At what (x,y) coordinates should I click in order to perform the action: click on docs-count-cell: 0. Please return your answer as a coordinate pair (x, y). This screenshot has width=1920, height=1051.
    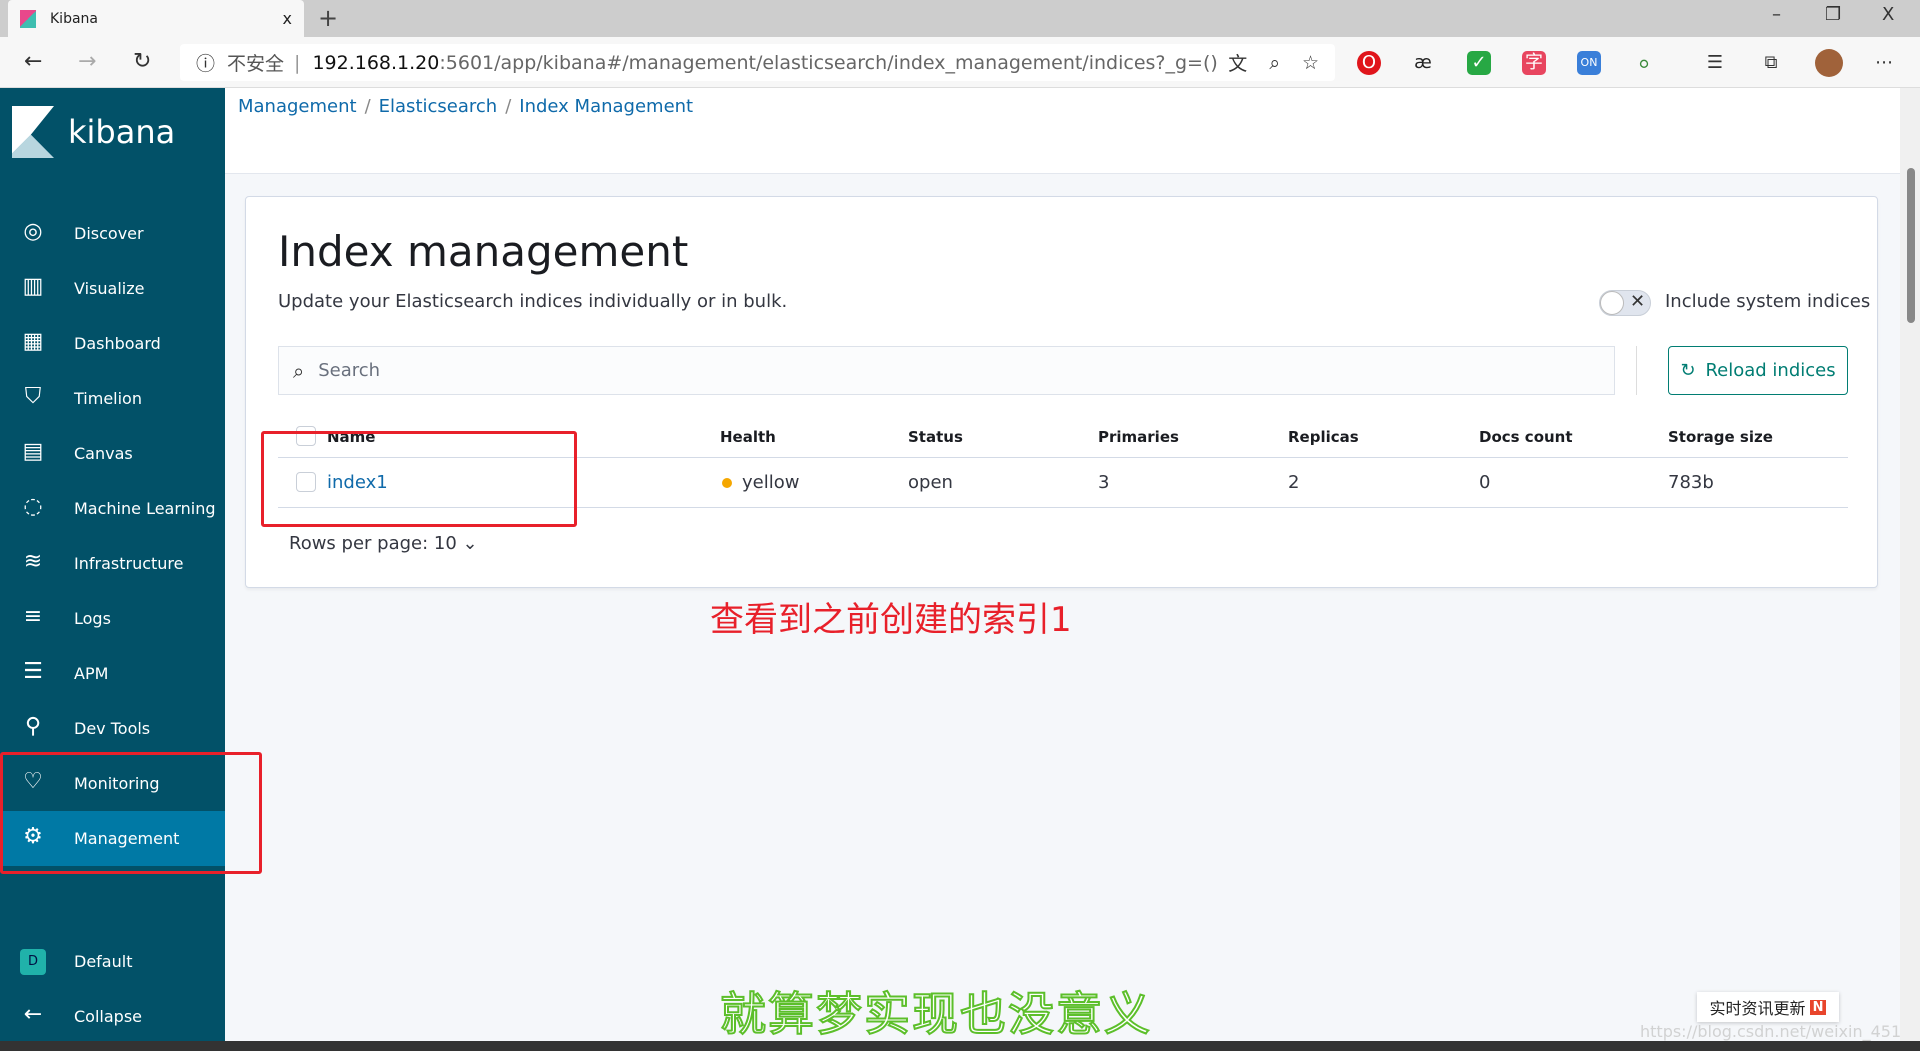
    Looking at the image, I should click on (1485, 482).